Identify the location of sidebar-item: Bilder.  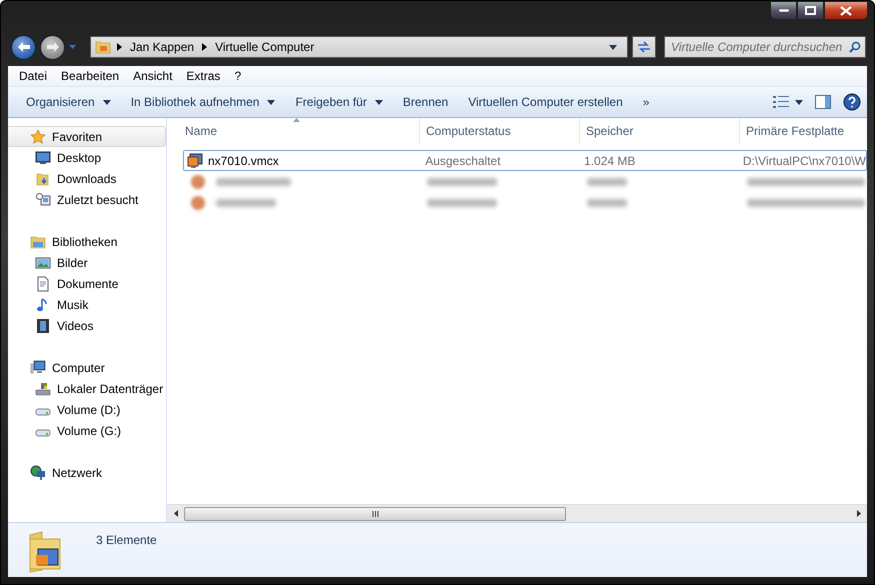
(87, 262).